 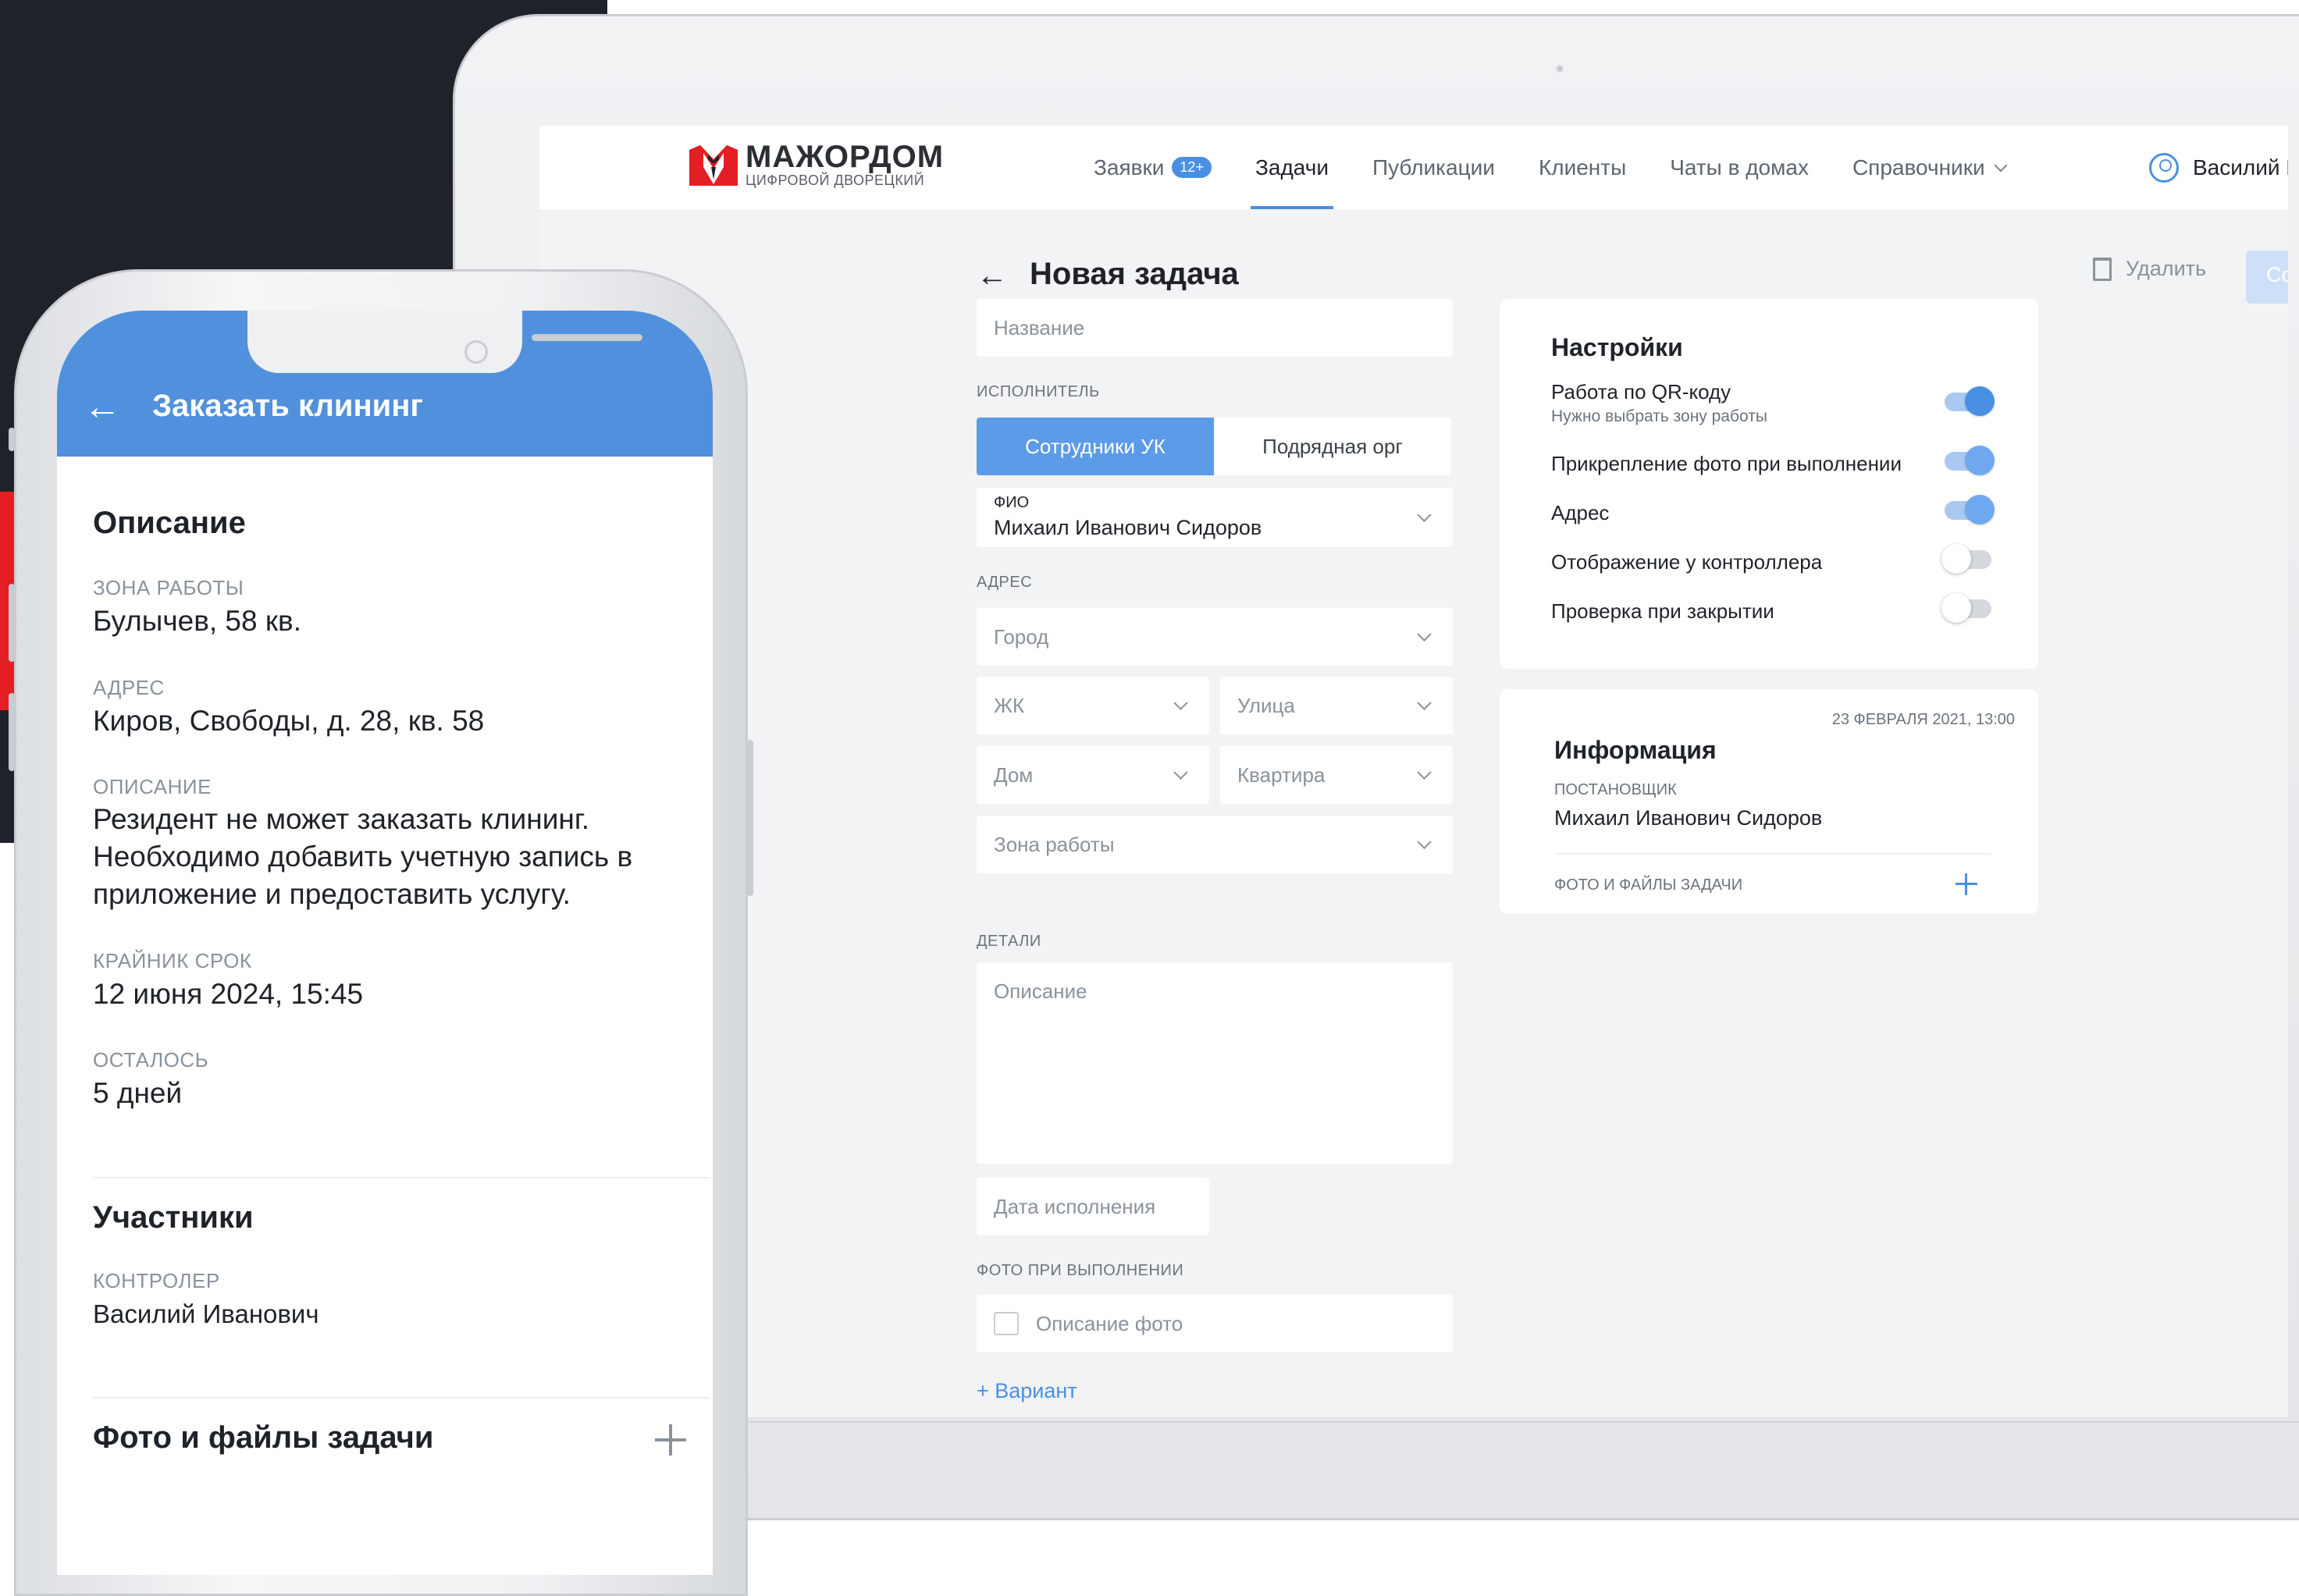 What do you see at coordinates (476, 352) in the screenshot?
I see `phone-camera` at bounding box center [476, 352].